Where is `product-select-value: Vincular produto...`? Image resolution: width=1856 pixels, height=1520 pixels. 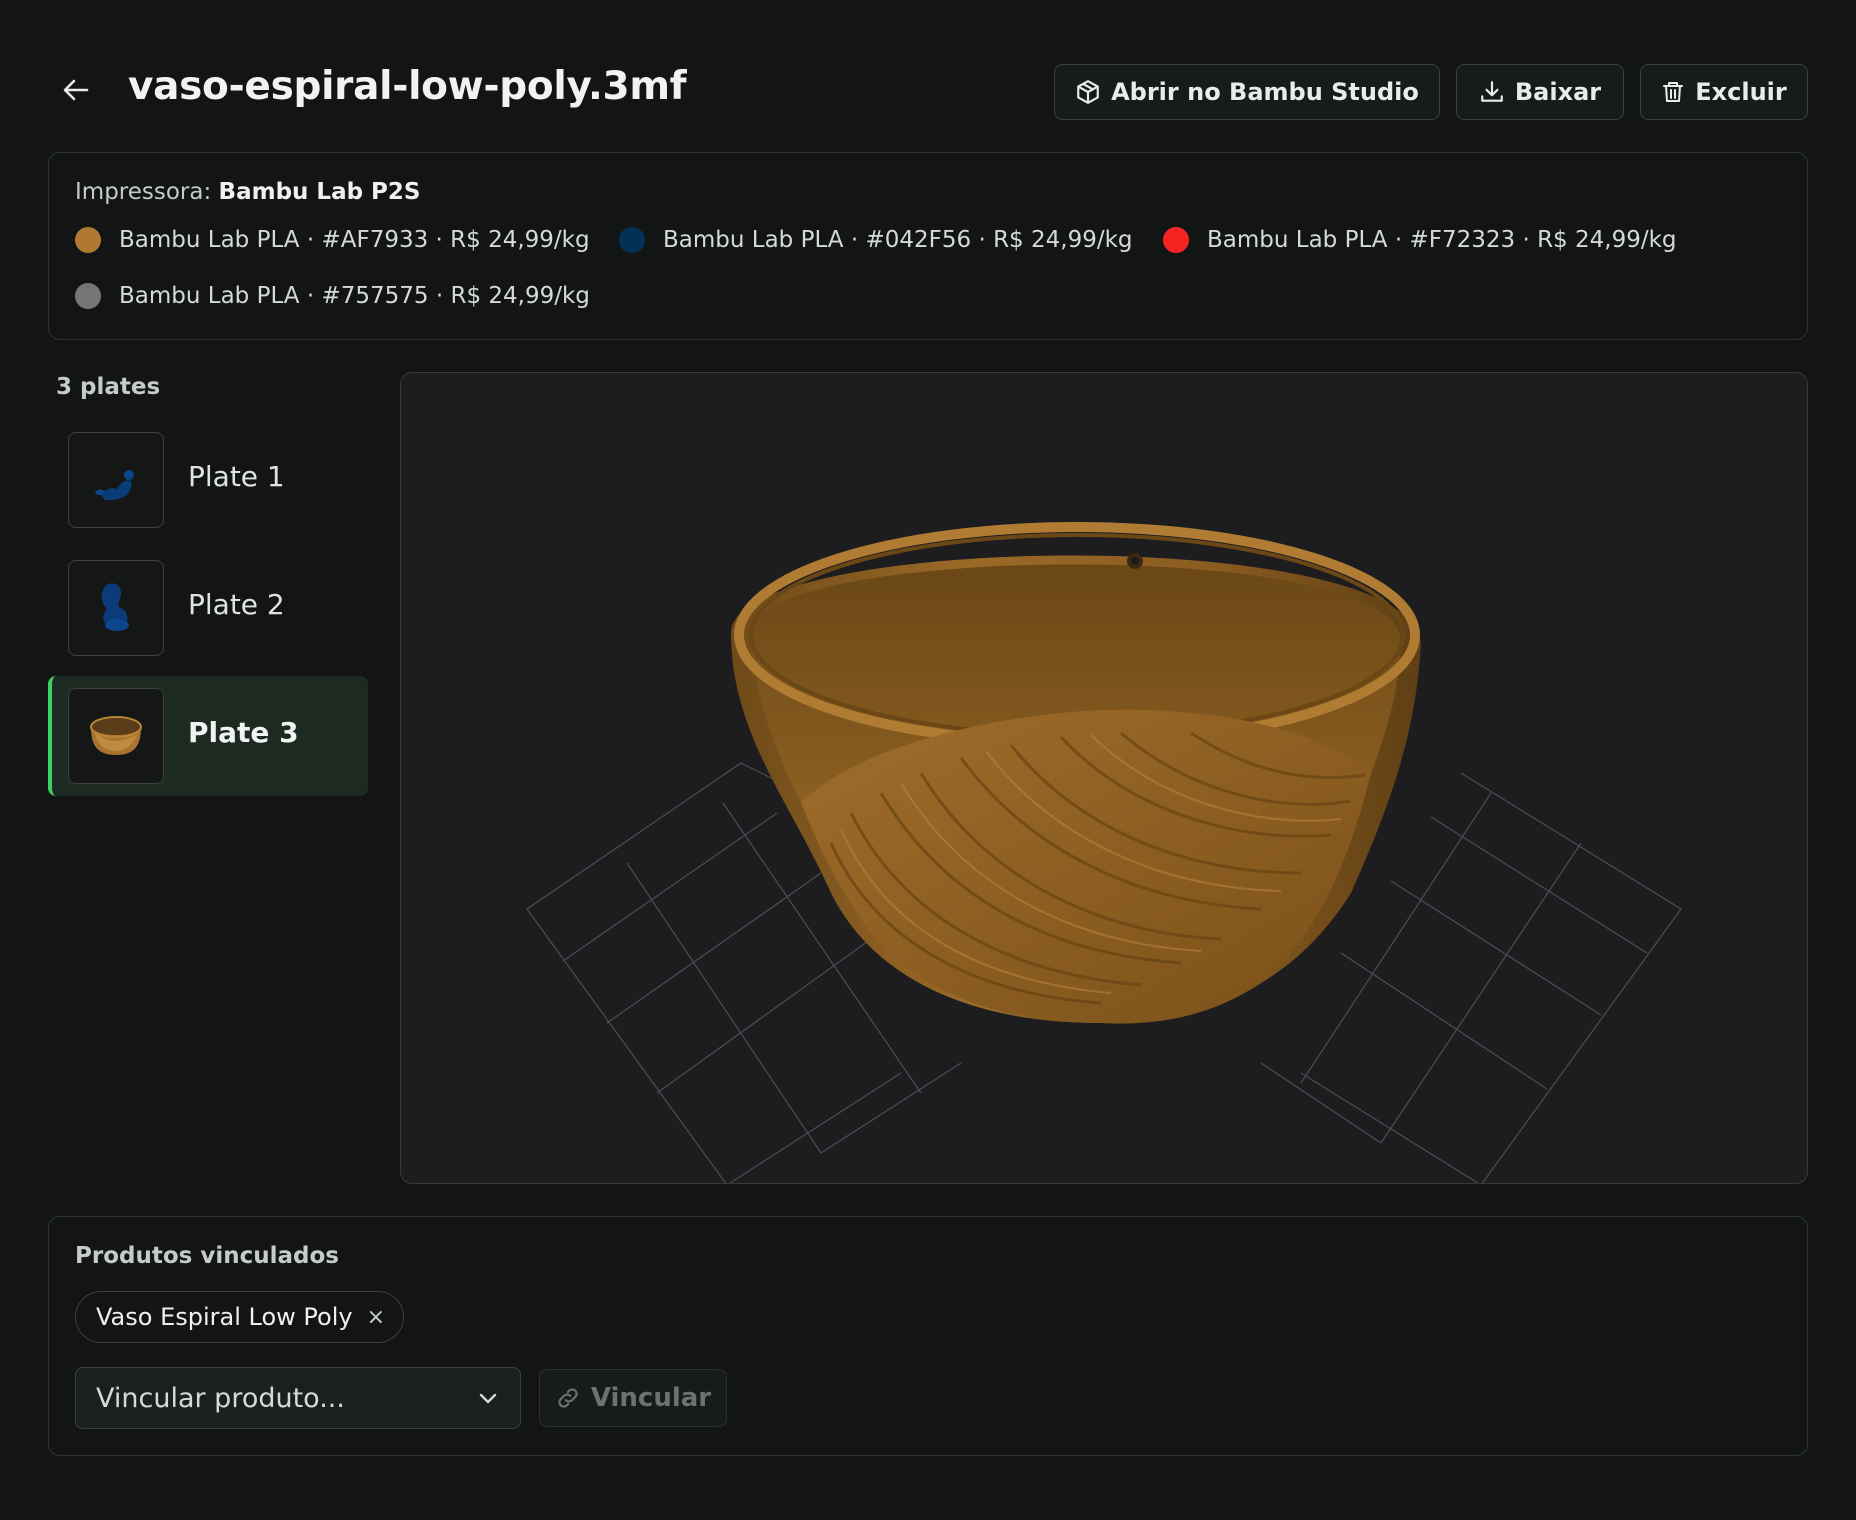
product-select-value: Vincular produto... is located at coordinates (220, 1398).